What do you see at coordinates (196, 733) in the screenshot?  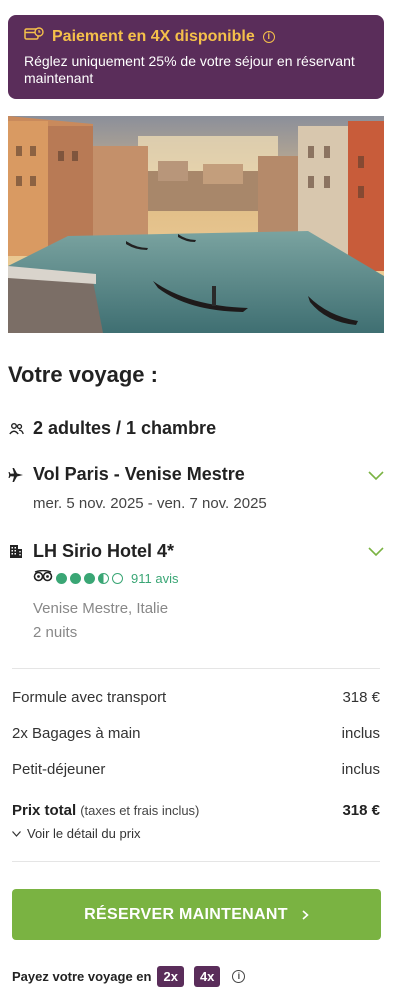 I see `price-row: 2x Bagages à main inclus` at bounding box center [196, 733].